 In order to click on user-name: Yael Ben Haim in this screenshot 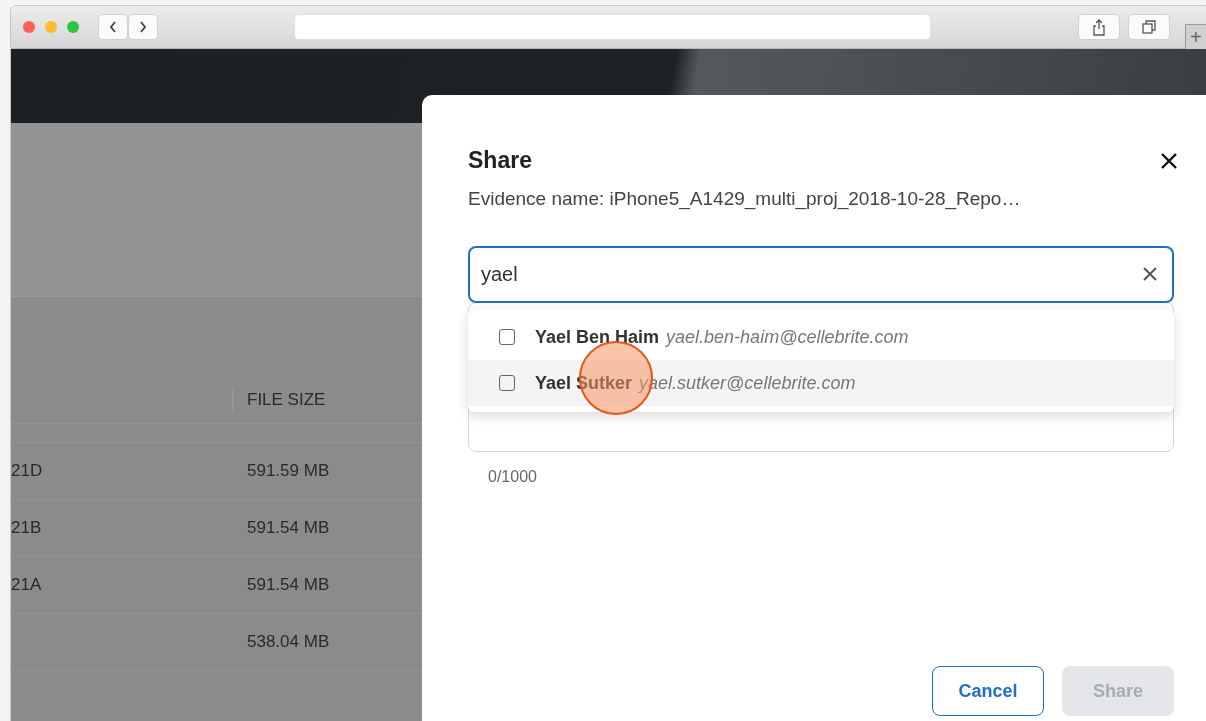, I will do `click(597, 337)`.